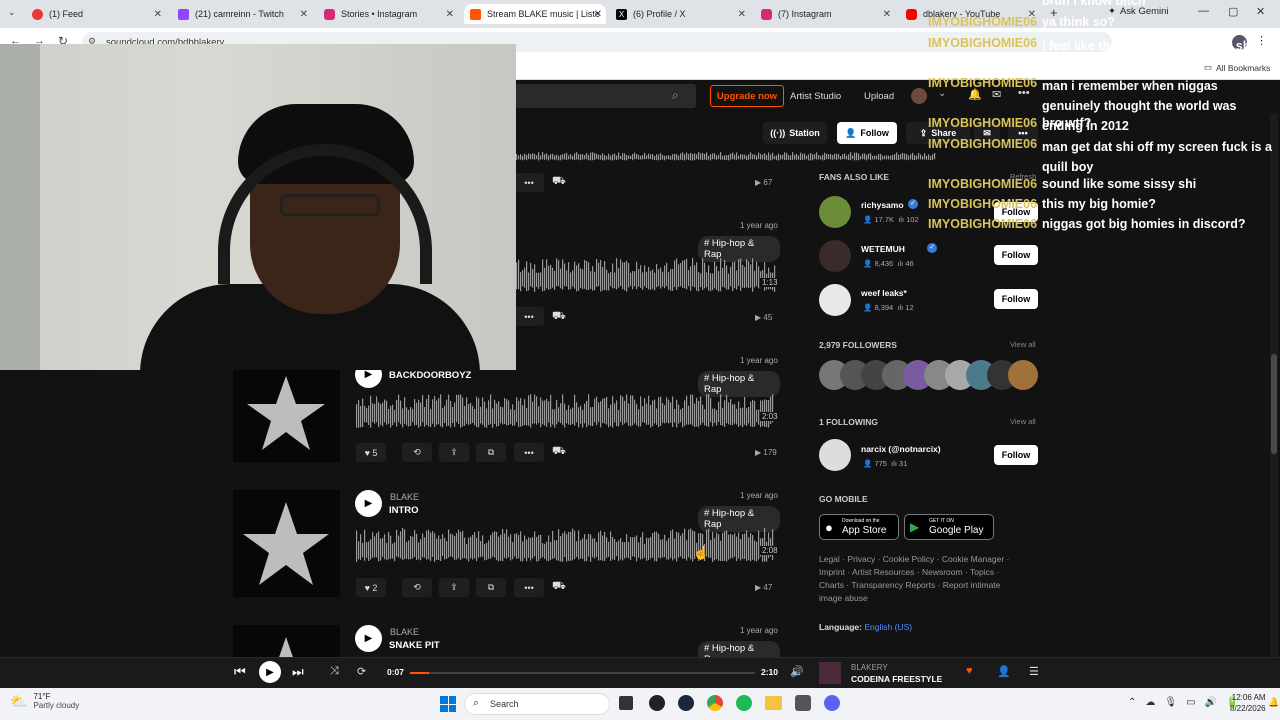  Describe the element at coordinates (869, 667) in the screenshot. I see `now-playing-artist: BLAKERY` at that location.